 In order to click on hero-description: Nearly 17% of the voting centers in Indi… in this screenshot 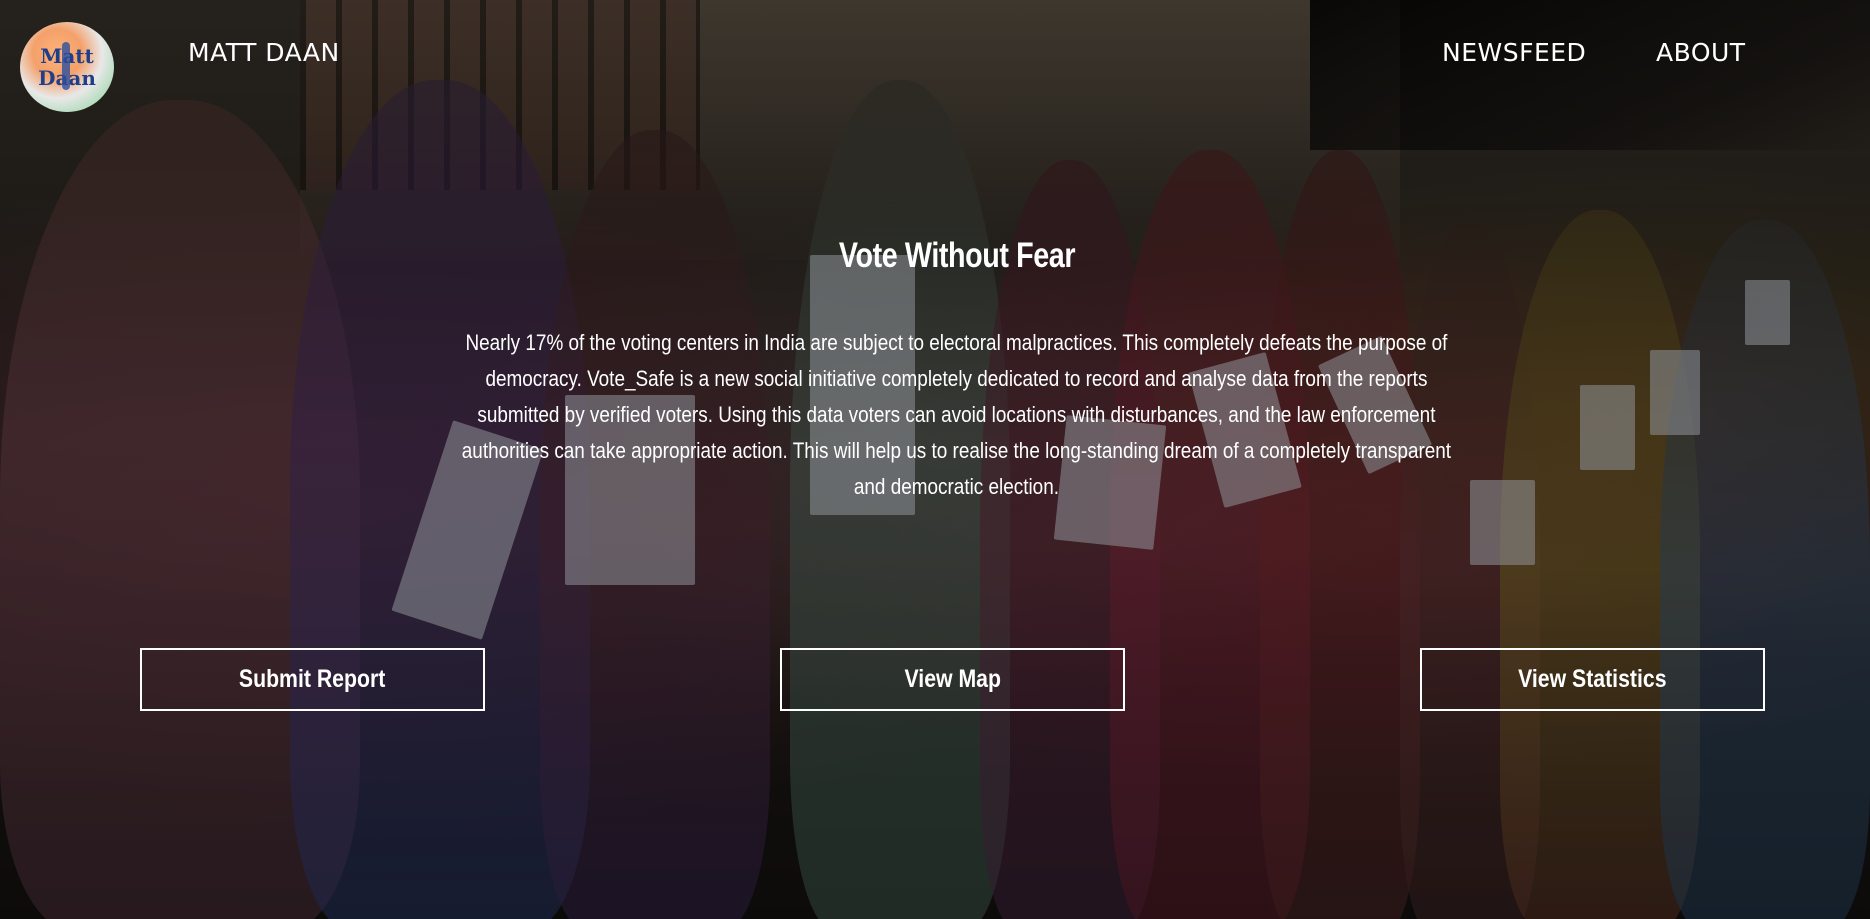, I will do `click(956, 414)`.